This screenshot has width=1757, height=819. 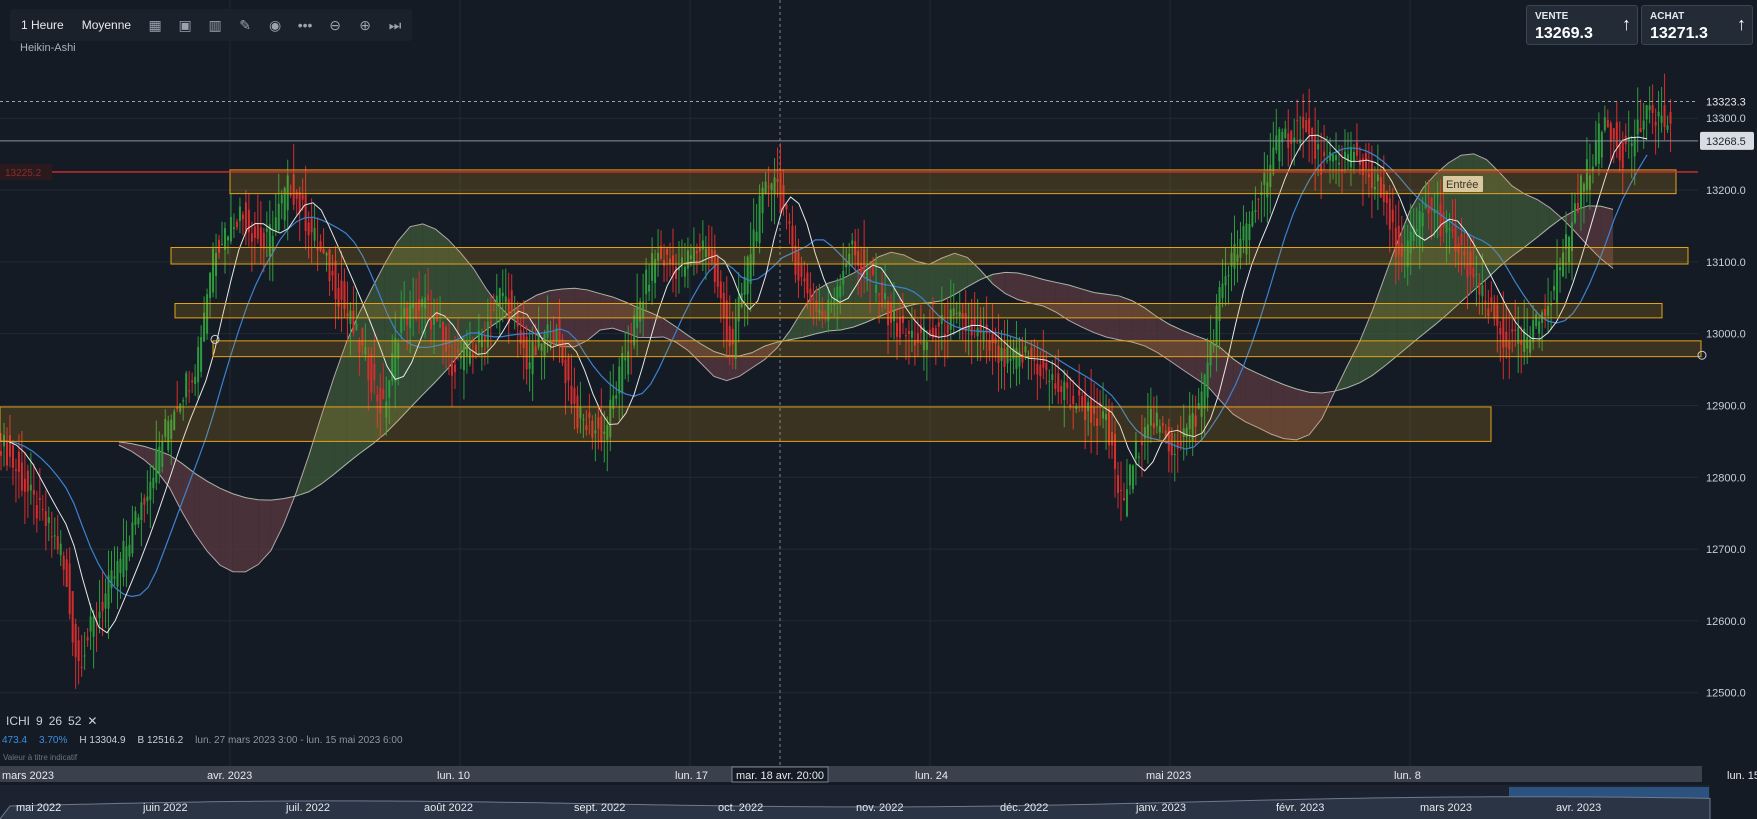 I want to click on zoom-out-icon: ⊖, so click(x=335, y=25).